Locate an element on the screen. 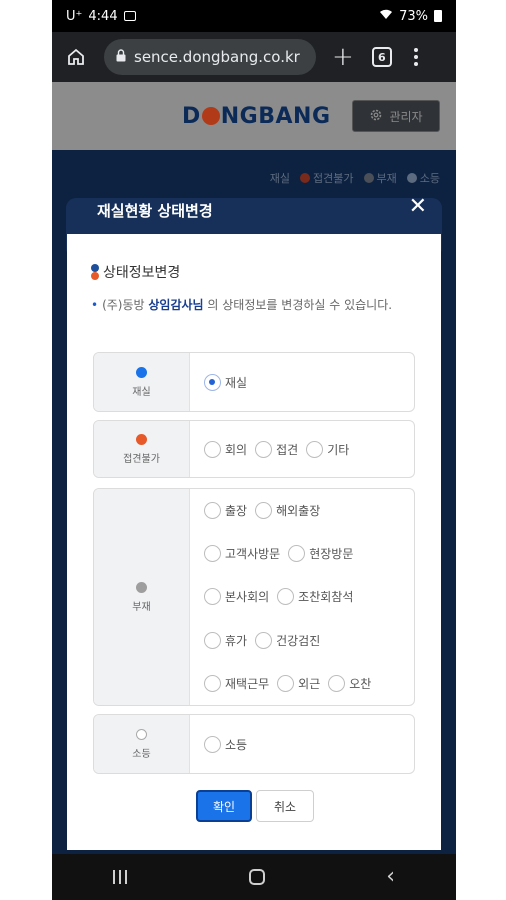 This screenshot has height=900, width=506. radio-business-trip: 출장 is located at coordinates (225, 511).